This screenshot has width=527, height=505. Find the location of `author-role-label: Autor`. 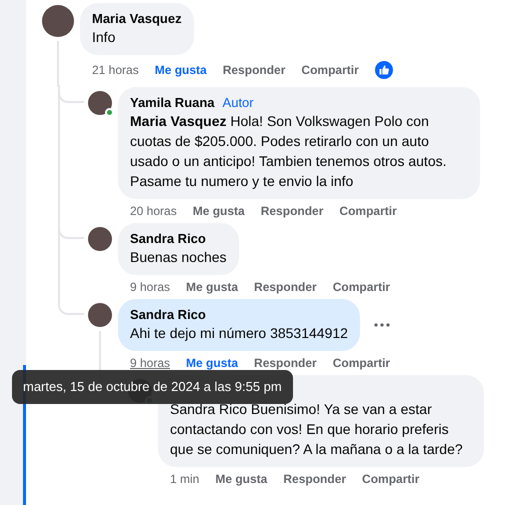

author-role-label: Autor is located at coordinates (238, 102).